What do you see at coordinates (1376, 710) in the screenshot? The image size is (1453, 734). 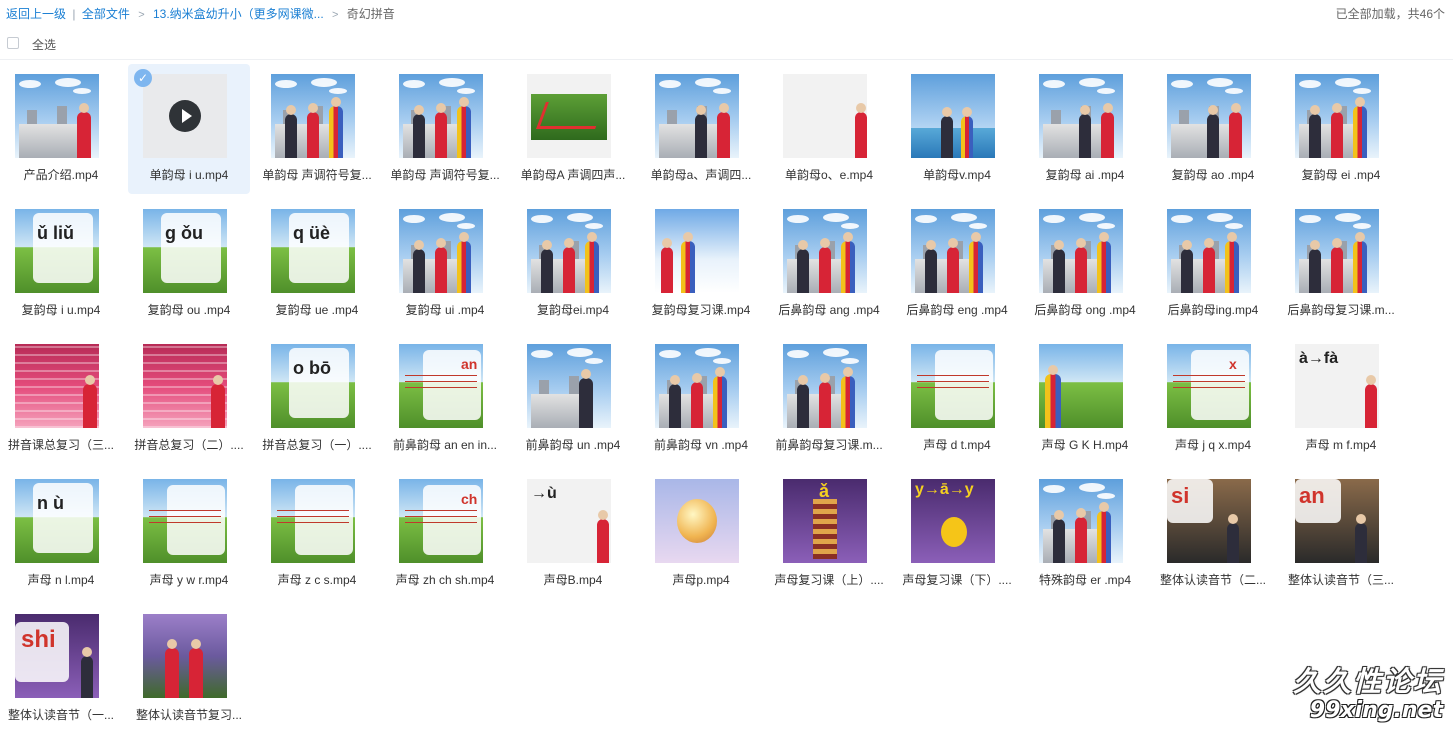 I see `watermark-url: 99xing.net` at bounding box center [1376, 710].